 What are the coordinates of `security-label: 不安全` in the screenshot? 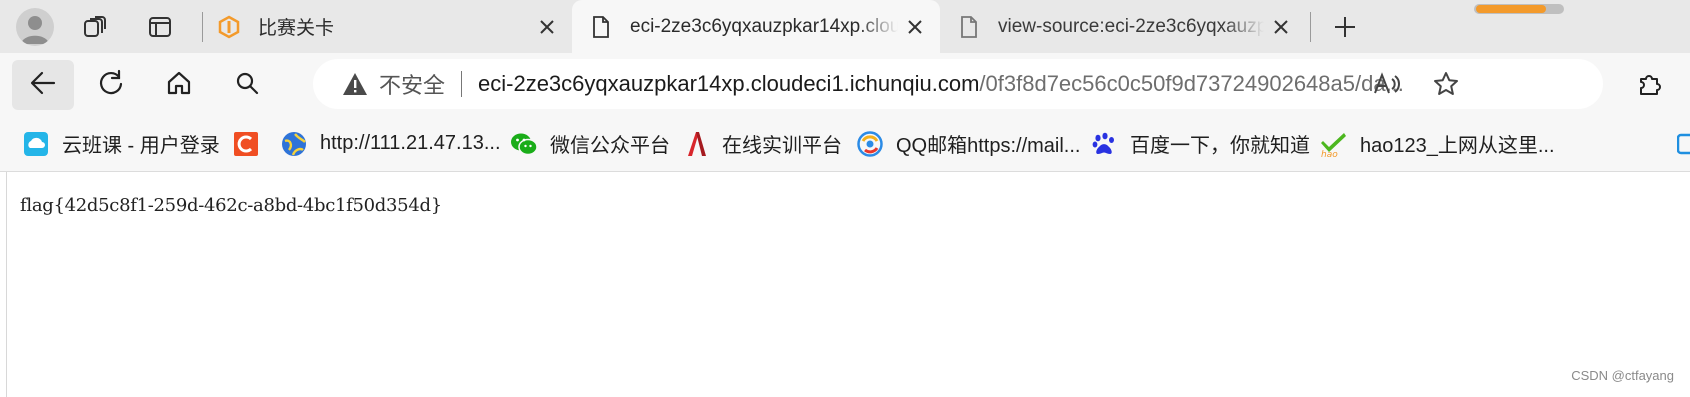 It's located at (412, 84).